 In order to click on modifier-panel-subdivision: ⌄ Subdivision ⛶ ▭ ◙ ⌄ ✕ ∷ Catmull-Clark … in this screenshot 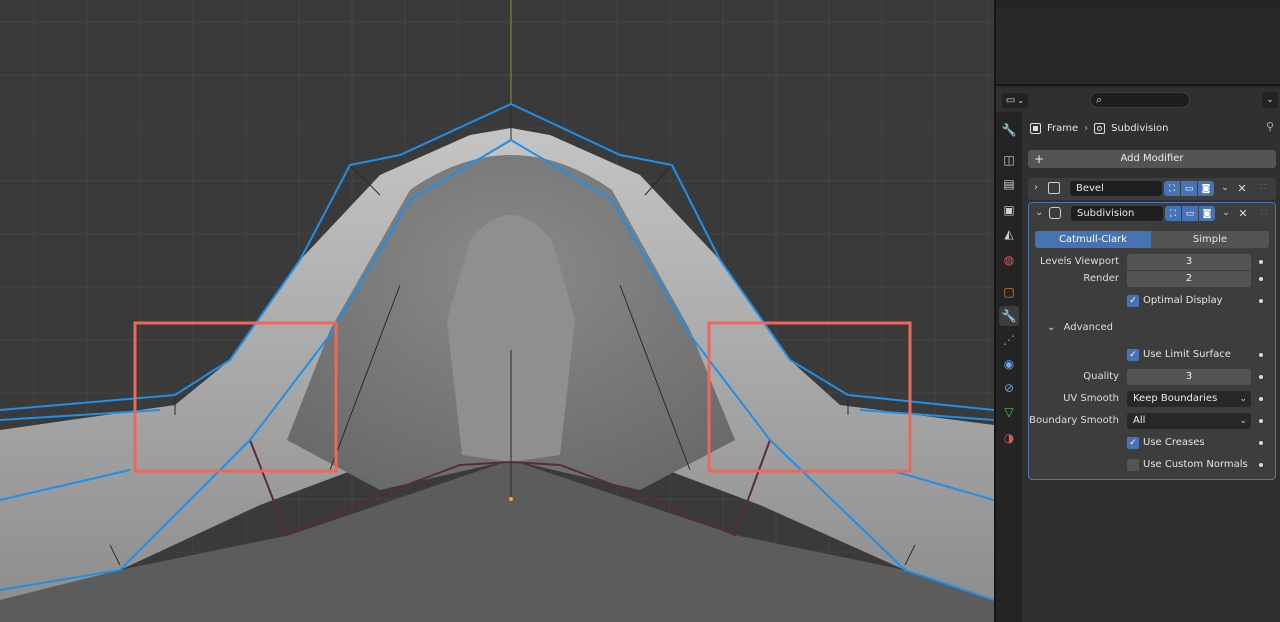, I will do `click(1152, 341)`.